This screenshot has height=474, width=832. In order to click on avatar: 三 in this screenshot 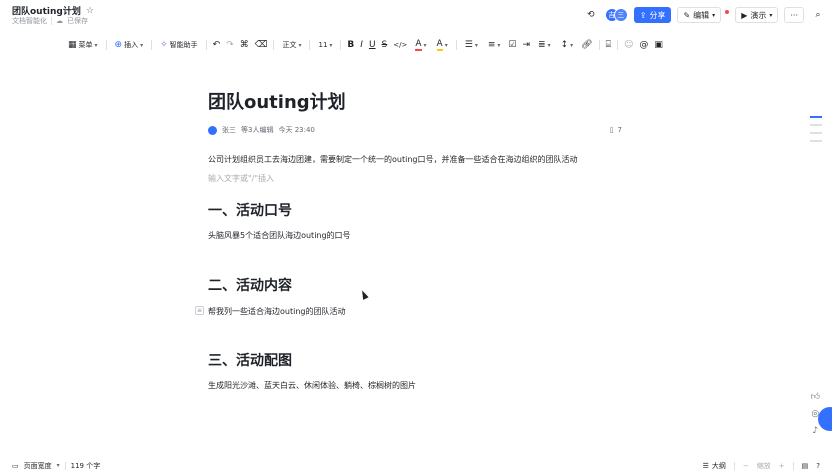, I will do `click(620, 15)`.